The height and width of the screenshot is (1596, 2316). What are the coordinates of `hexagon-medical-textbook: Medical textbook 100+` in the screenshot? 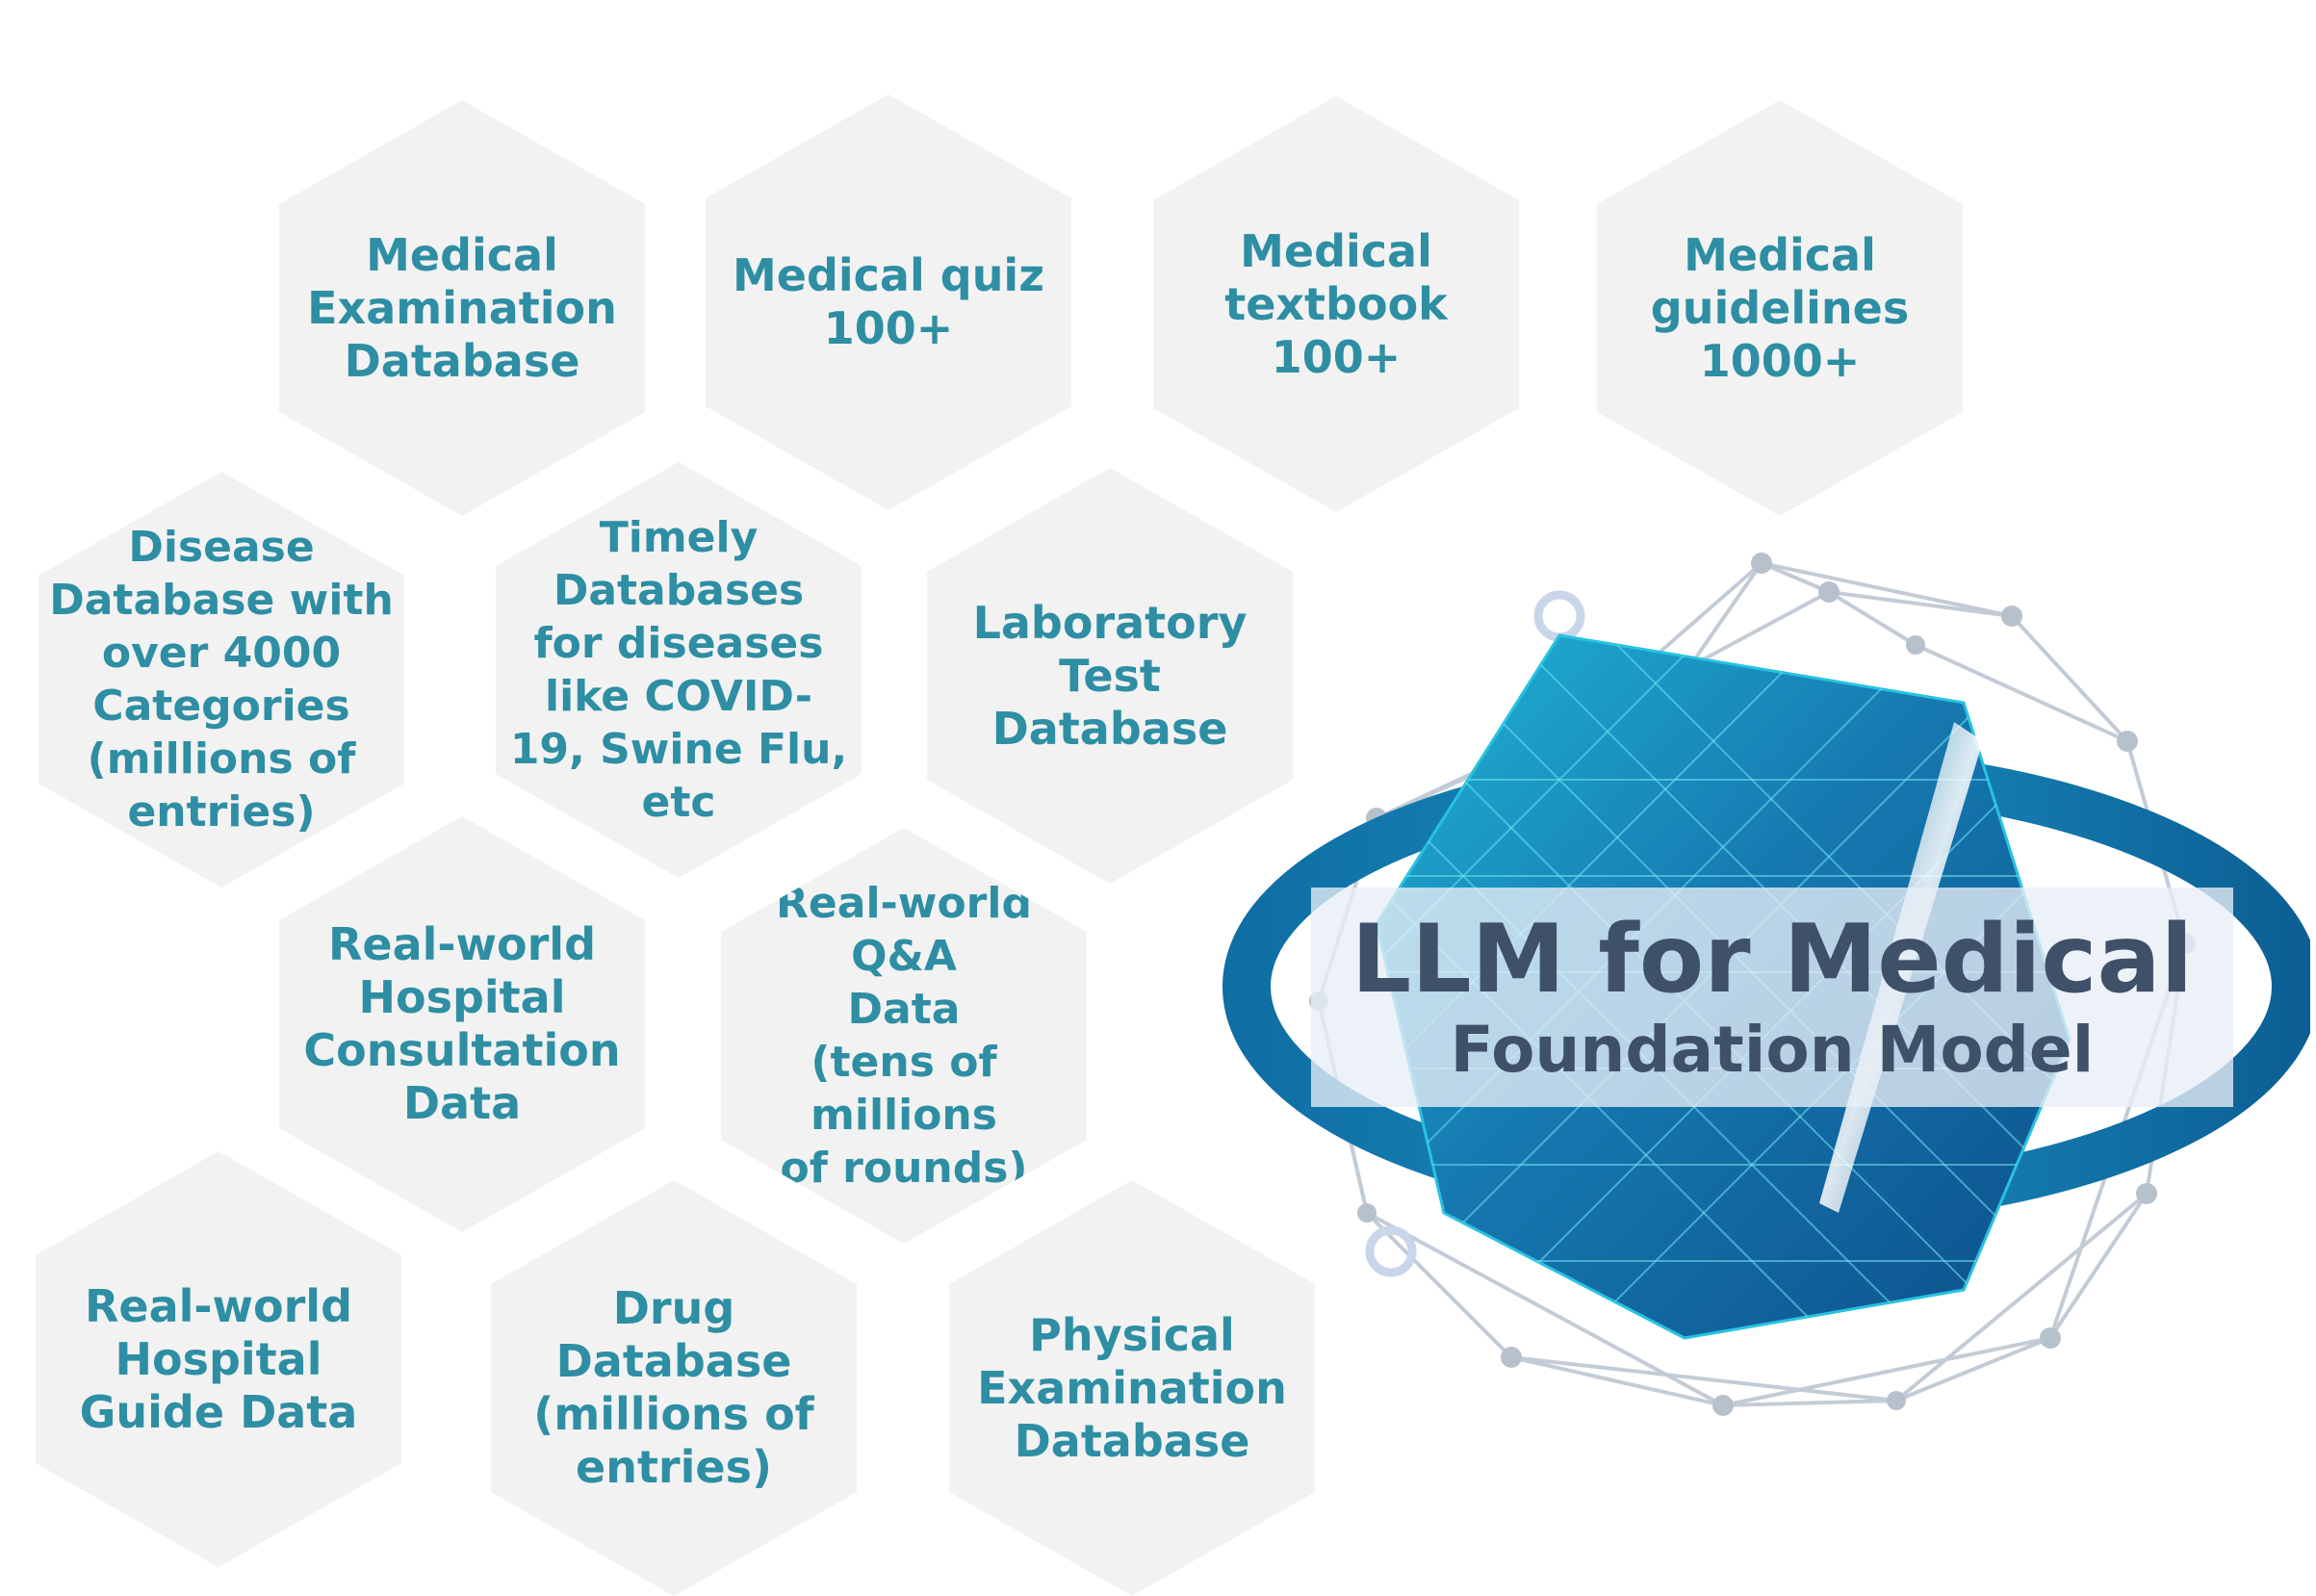 It's located at (1336, 304).